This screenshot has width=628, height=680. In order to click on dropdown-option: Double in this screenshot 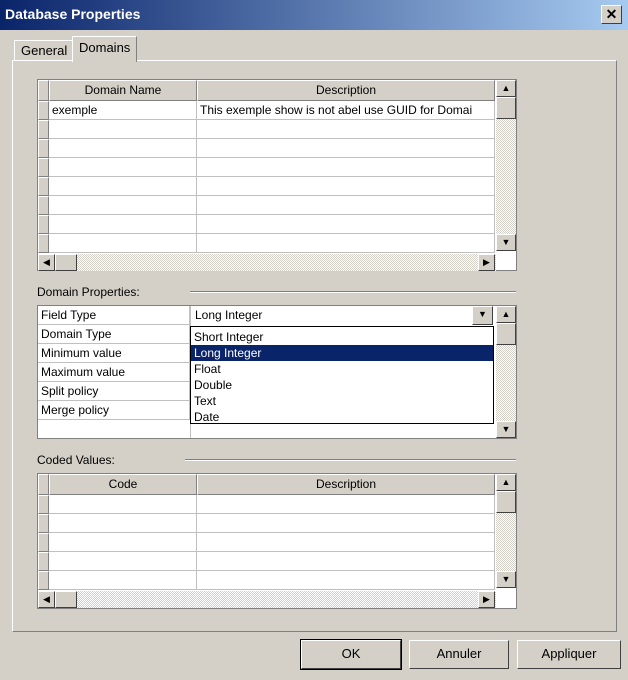, I will do `click(342, 385)`.